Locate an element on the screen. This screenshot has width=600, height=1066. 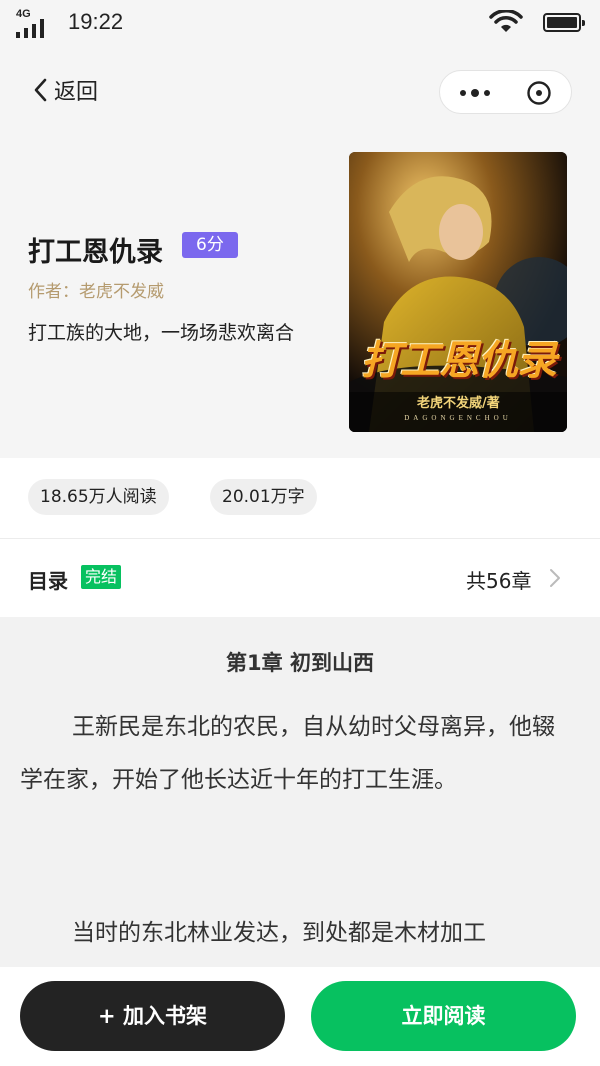
mini-program-capsule is located at coordinates (505, 92).